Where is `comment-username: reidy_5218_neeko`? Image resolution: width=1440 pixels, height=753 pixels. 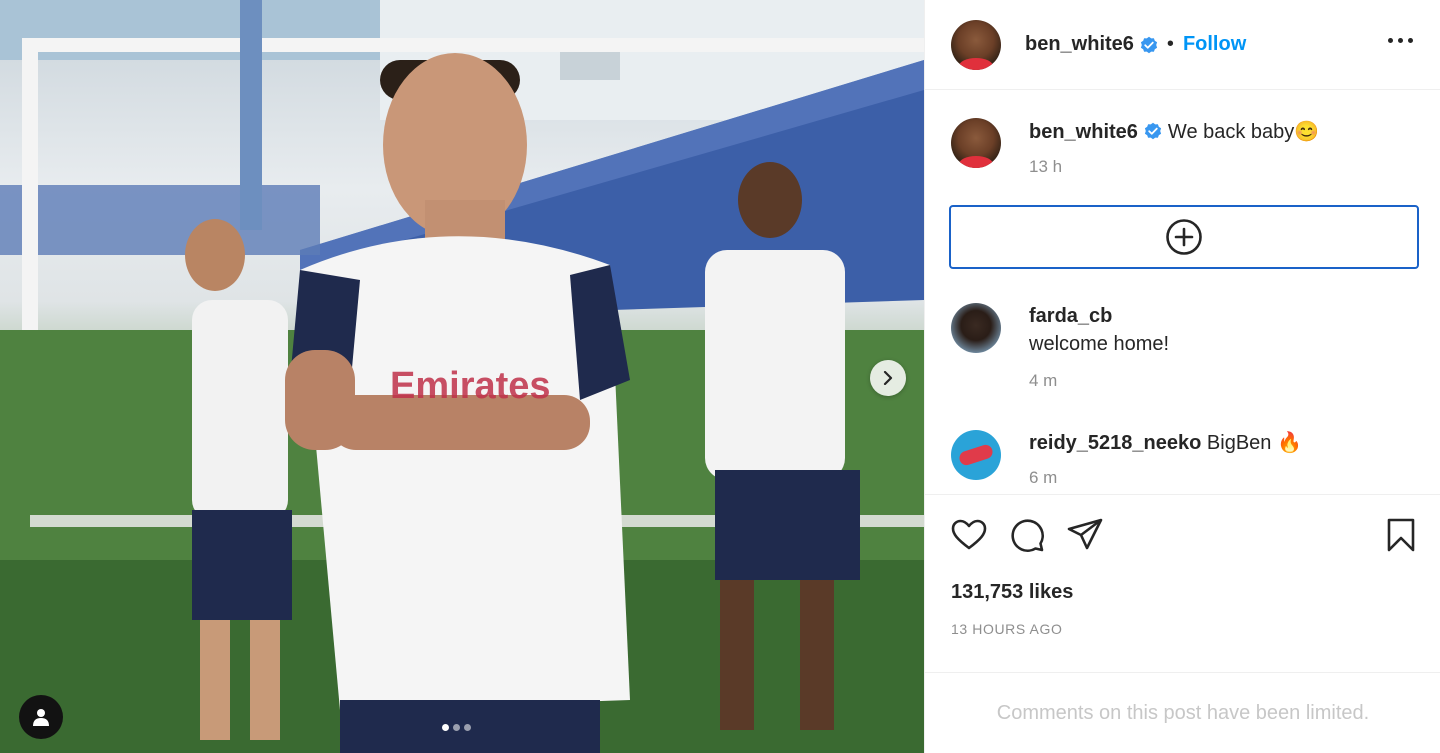
comment-username: reidy_5218_neeko is located at coordinates (1115, 443).